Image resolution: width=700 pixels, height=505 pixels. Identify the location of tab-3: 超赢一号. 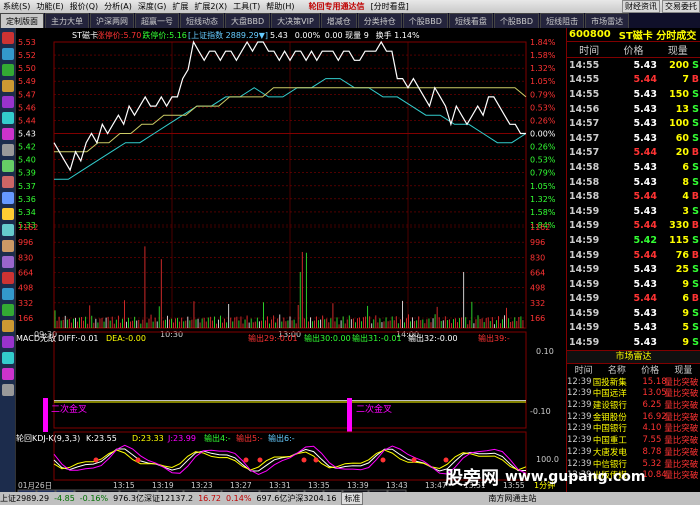
(157, 20).